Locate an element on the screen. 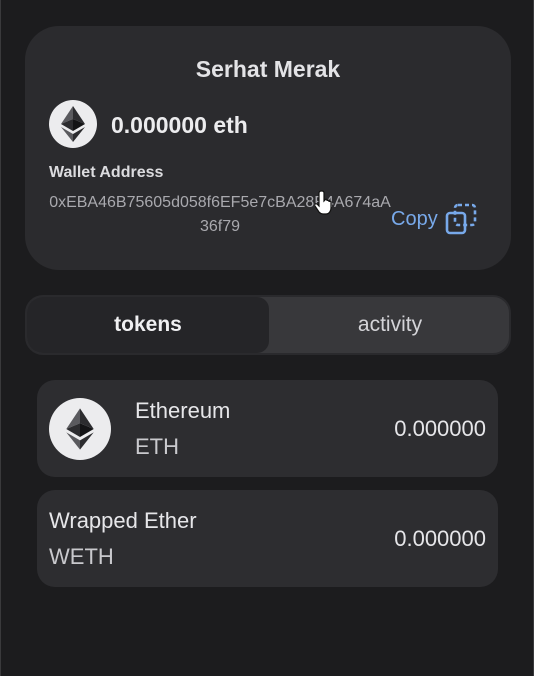 The image size is (534, 676). token-symbol: WETH is located at coordinates (81, 556).